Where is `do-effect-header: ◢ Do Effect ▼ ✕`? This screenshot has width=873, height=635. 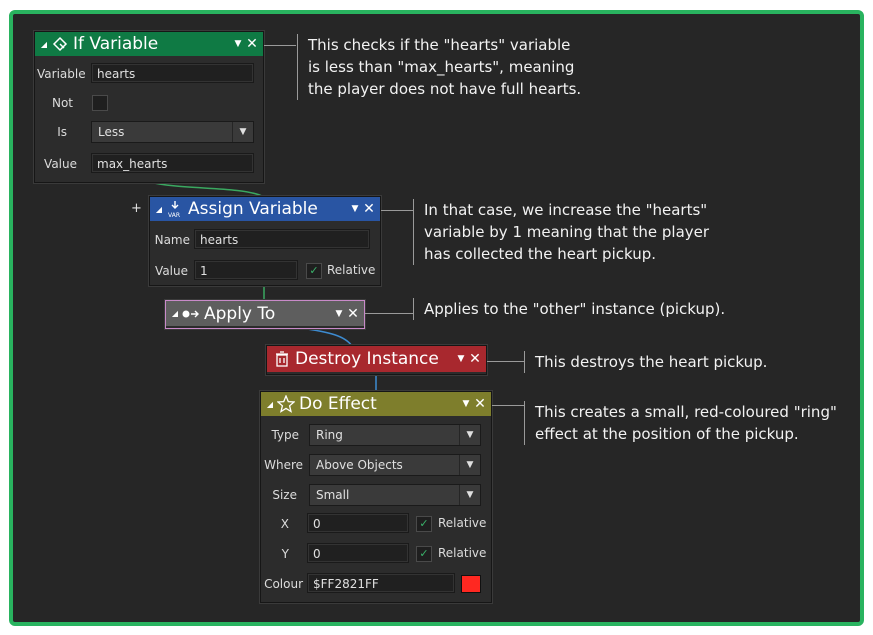 do-effect-header: ◢ Do Effect ▼ ✕ is located at coordinates (376, 404).